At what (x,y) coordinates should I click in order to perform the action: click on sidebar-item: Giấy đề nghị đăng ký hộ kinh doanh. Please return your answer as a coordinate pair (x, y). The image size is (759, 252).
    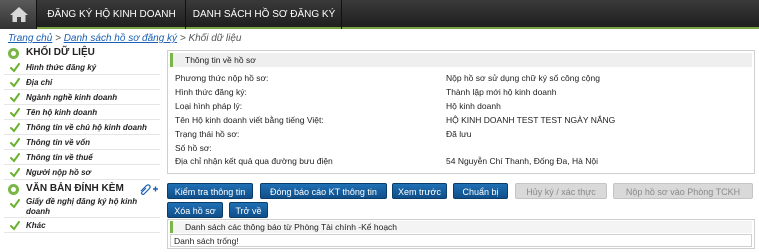
    Looking at the image, I should click on (82, 207).